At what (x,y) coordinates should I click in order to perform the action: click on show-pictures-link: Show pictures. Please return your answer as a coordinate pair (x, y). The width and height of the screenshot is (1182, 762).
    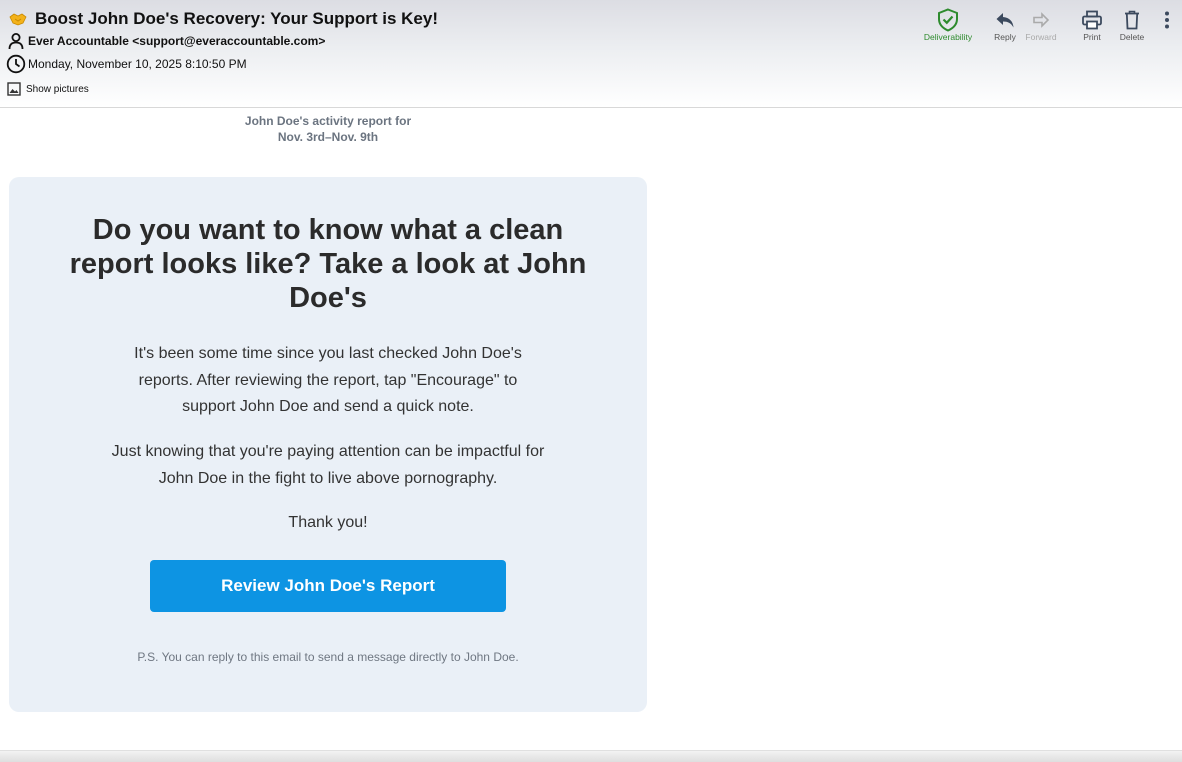
    Looking at the image, I should click on (47, 89).